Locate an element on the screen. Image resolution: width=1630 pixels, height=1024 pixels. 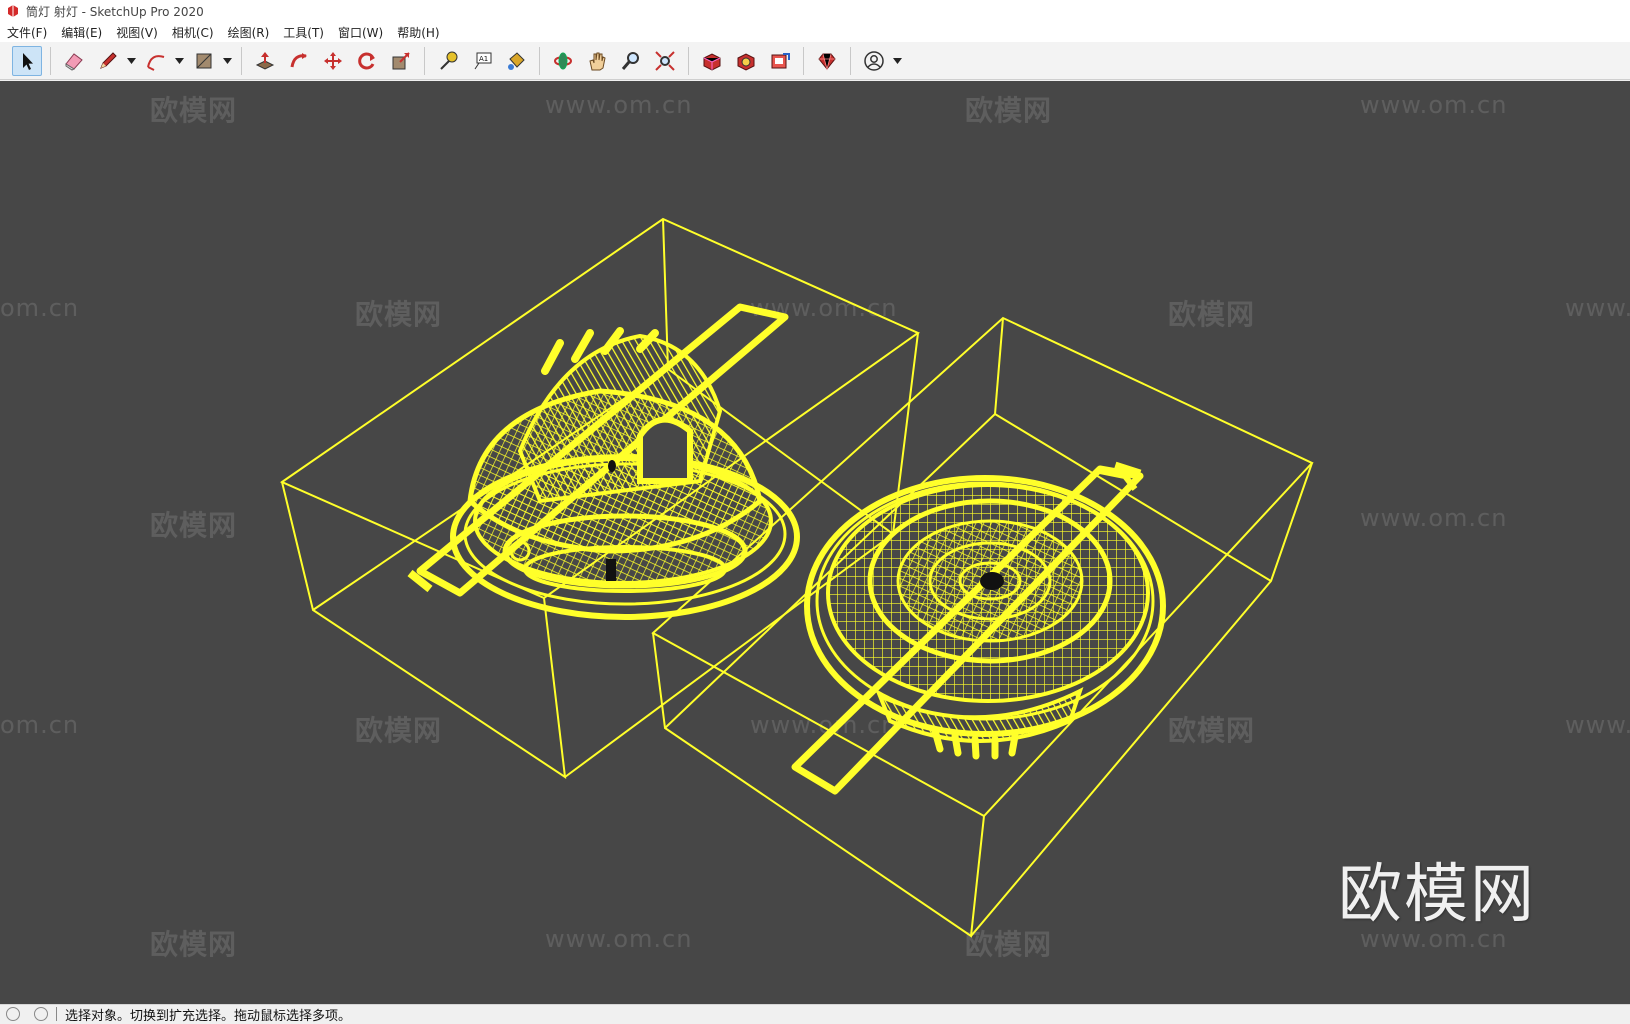
warehouse-icon is located at coordinates (712, 61).